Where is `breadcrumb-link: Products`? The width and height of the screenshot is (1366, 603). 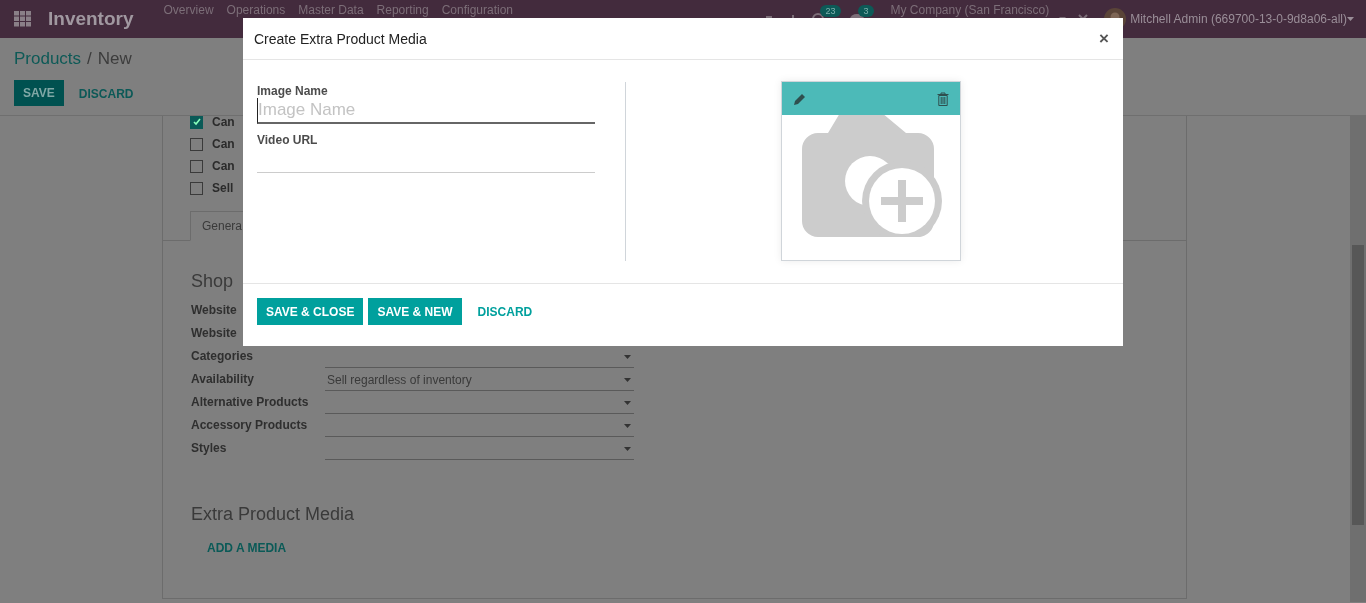 breadcrumb-link: Products is located at coordinates (48, 59).